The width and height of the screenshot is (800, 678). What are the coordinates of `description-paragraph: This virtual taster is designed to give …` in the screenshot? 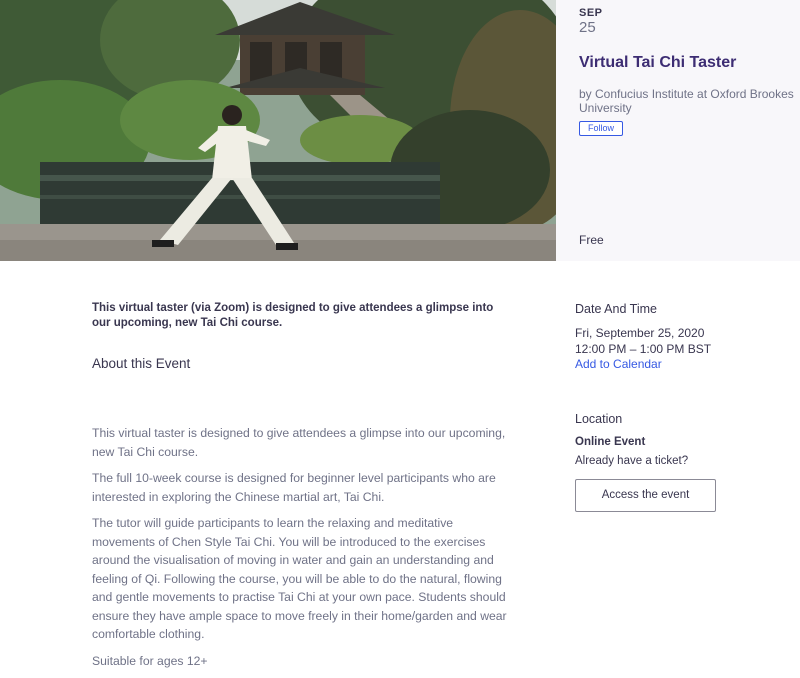 It's located at (299, 442).